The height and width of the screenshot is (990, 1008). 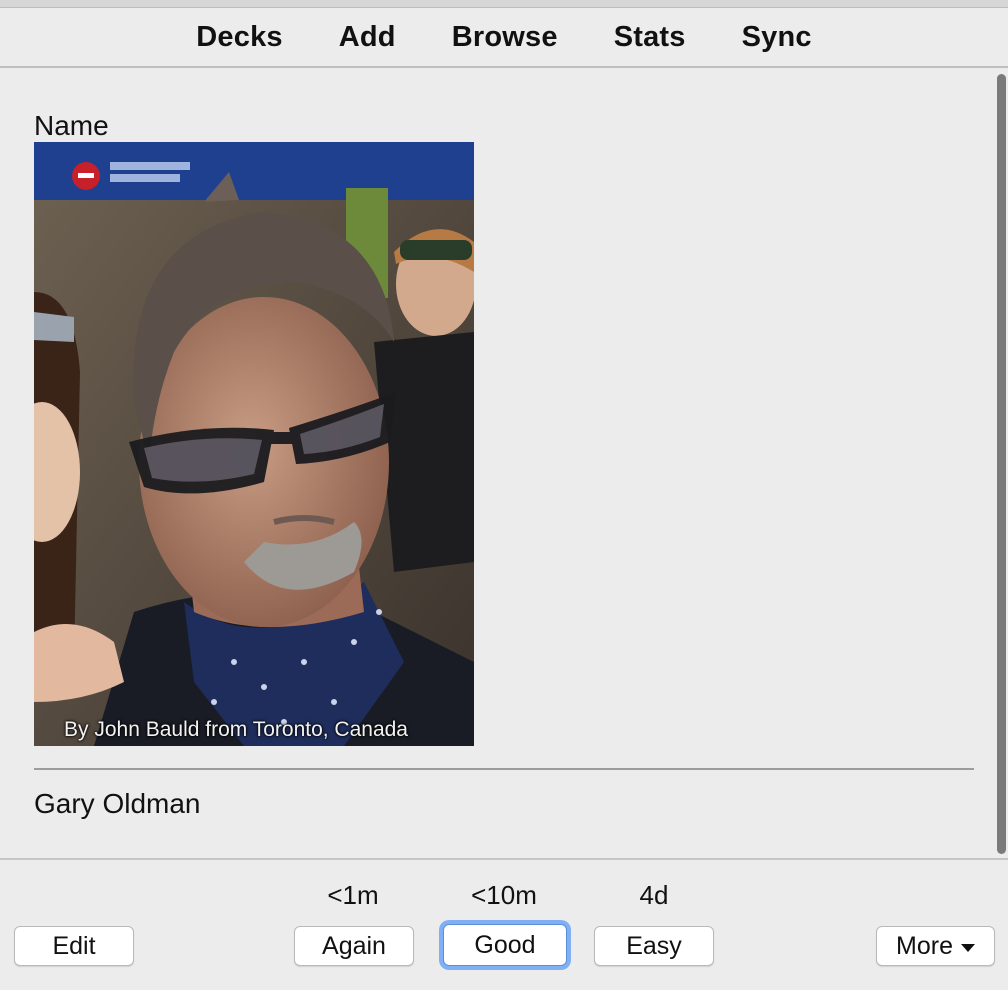 What do you see at coordinates (504, 895) in the screenshot?
I see `good-interval: <10m` at bounding box center [504, 895].